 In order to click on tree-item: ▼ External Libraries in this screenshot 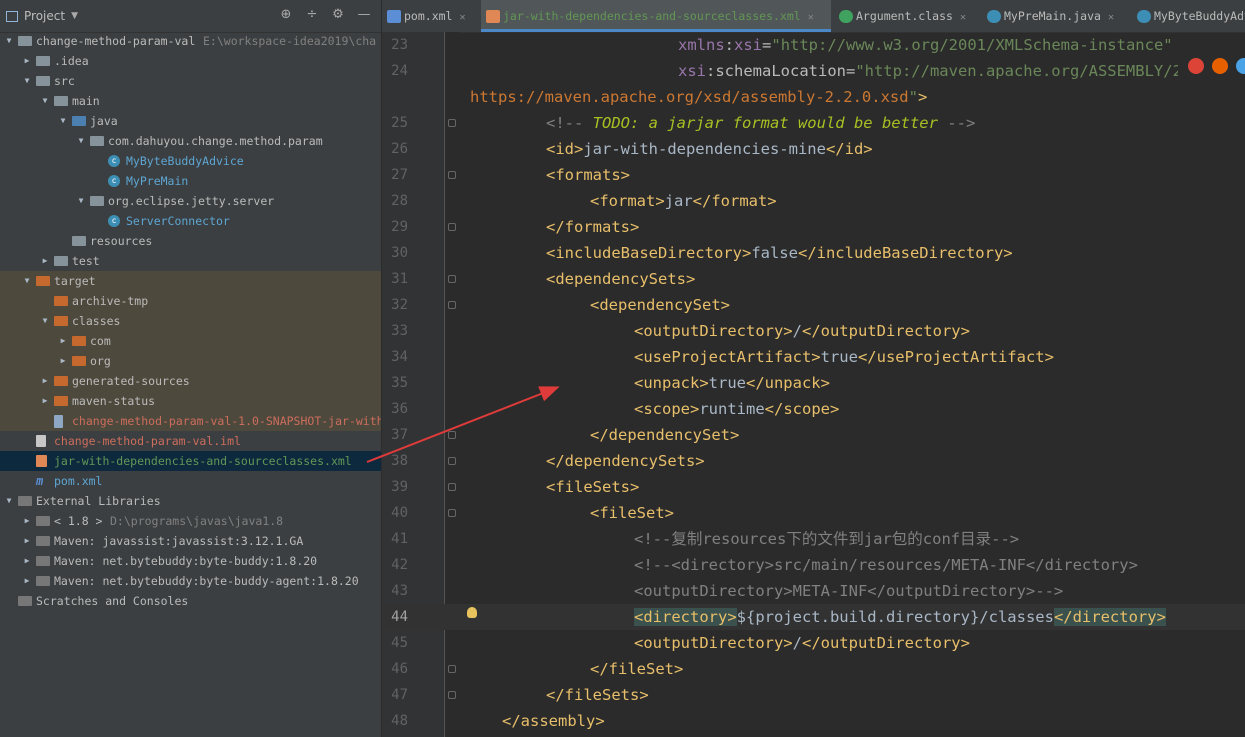, I will do `click(190, 501)`.